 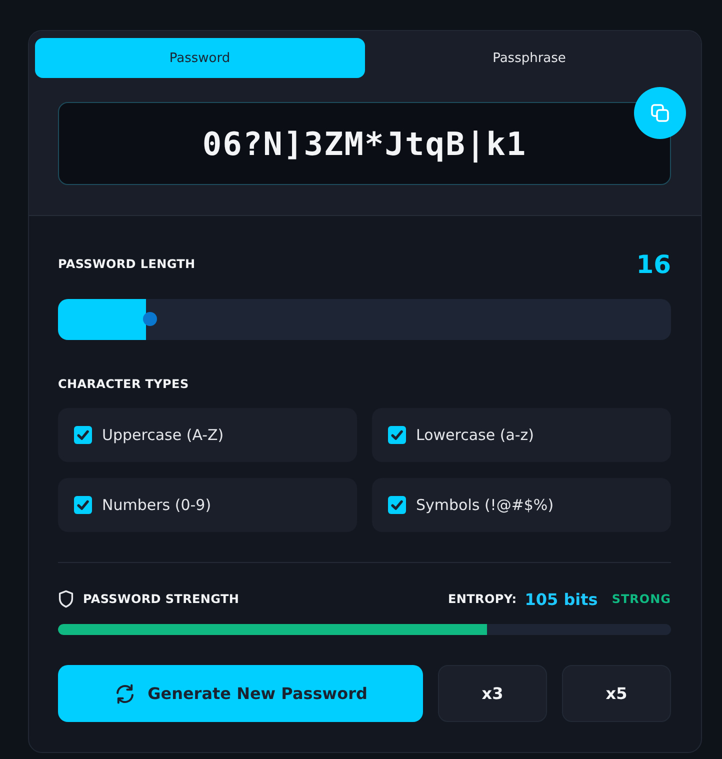 I want to click on option-card: Lowercase (a-z), so click(x=521, y=435).